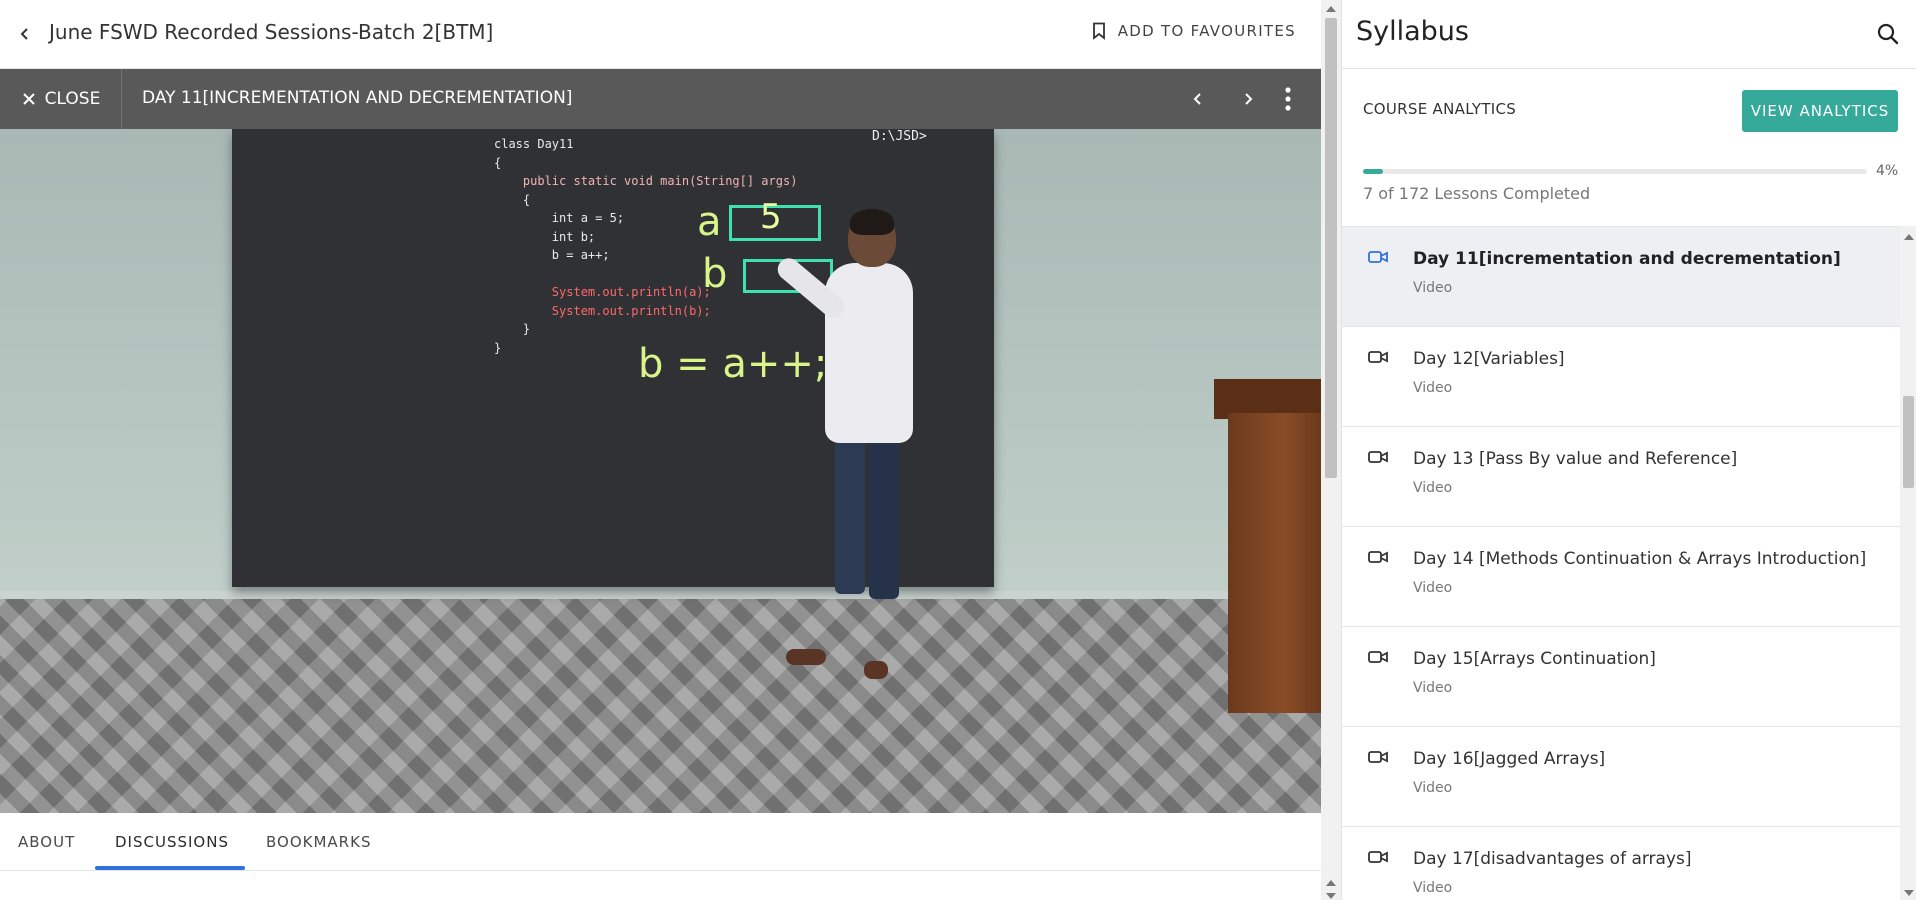 This screenshot has height=900, width=1916. Describe the element at coordinates (271, 32) in the screenshot. I see `course-title: June FSWD Recorded Sessions-Batch 2[BTM]` at that location.